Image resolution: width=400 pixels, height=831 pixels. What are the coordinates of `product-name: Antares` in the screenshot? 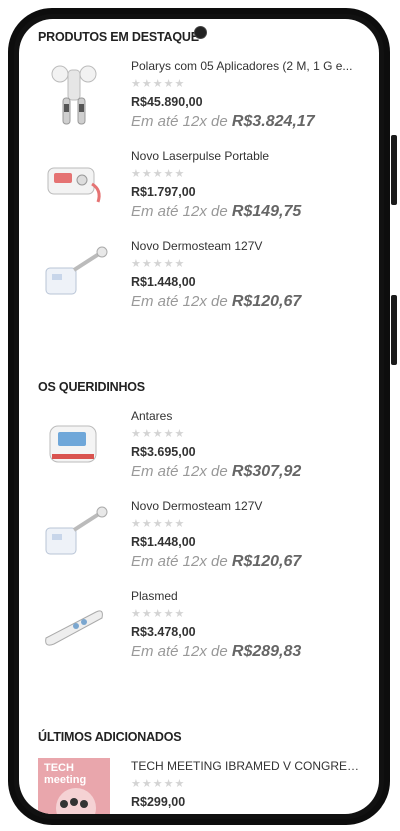 It's located at (247, 416).